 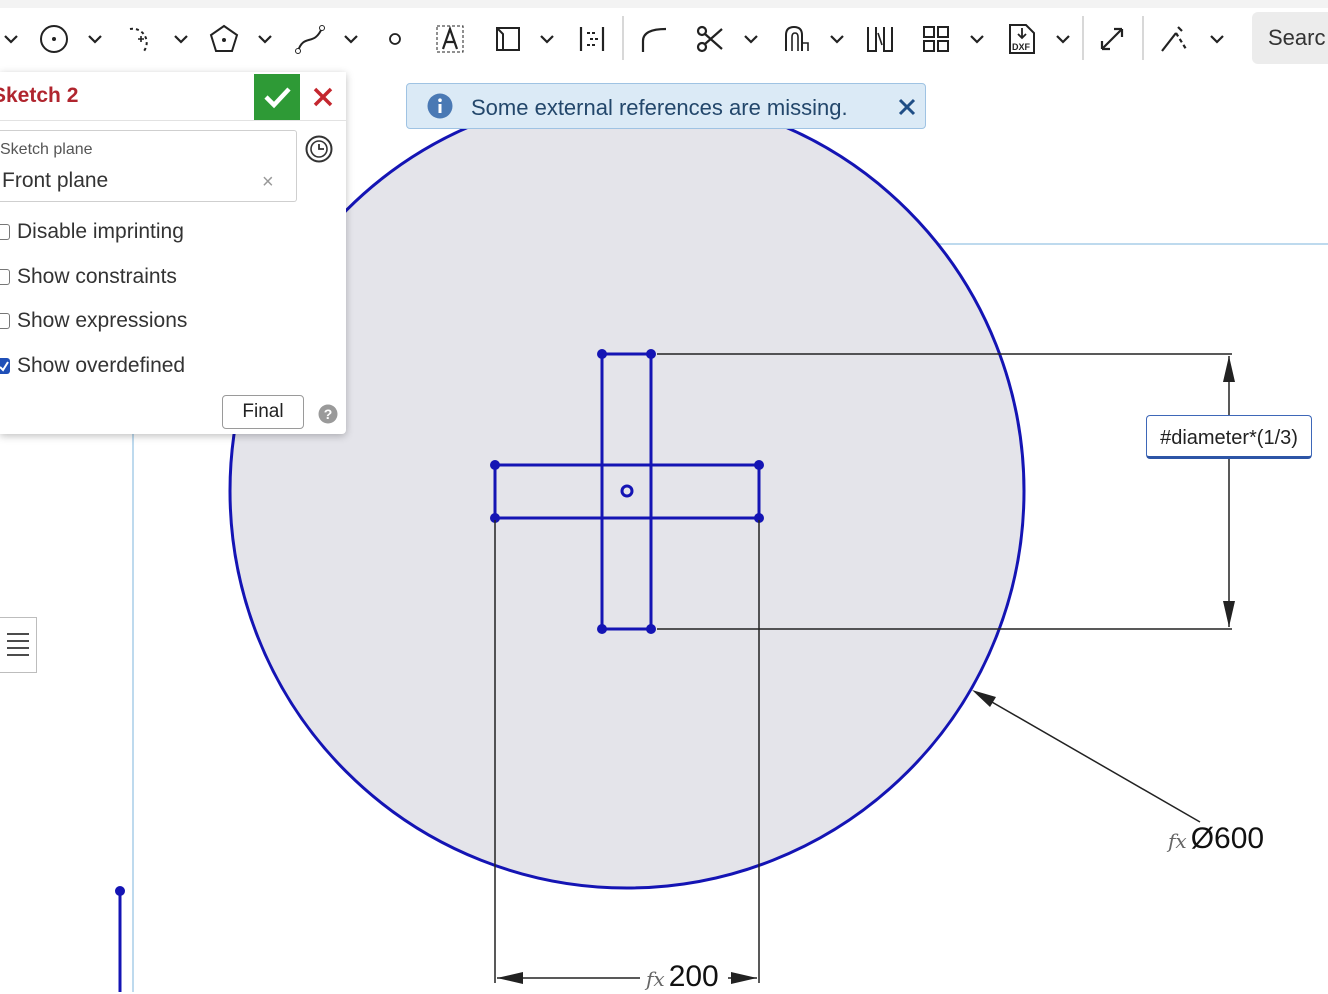 I want to click on trim-icon, so click(x=710, y=39).